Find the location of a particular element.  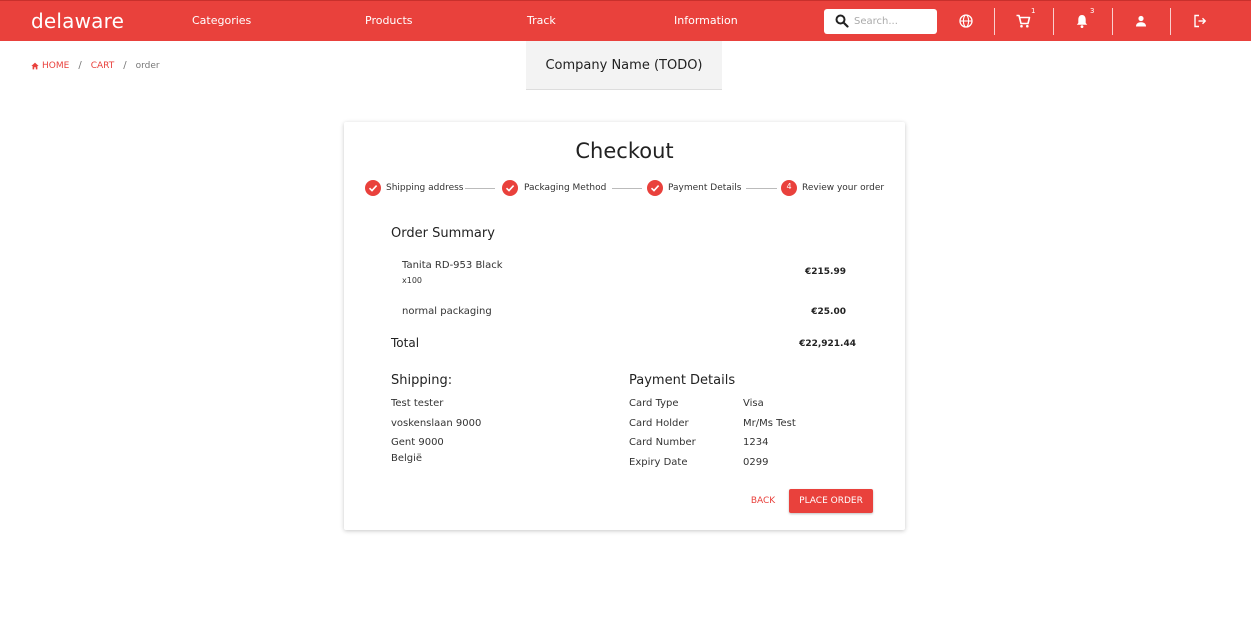

globe-icon is located at coordinates (966, 21).